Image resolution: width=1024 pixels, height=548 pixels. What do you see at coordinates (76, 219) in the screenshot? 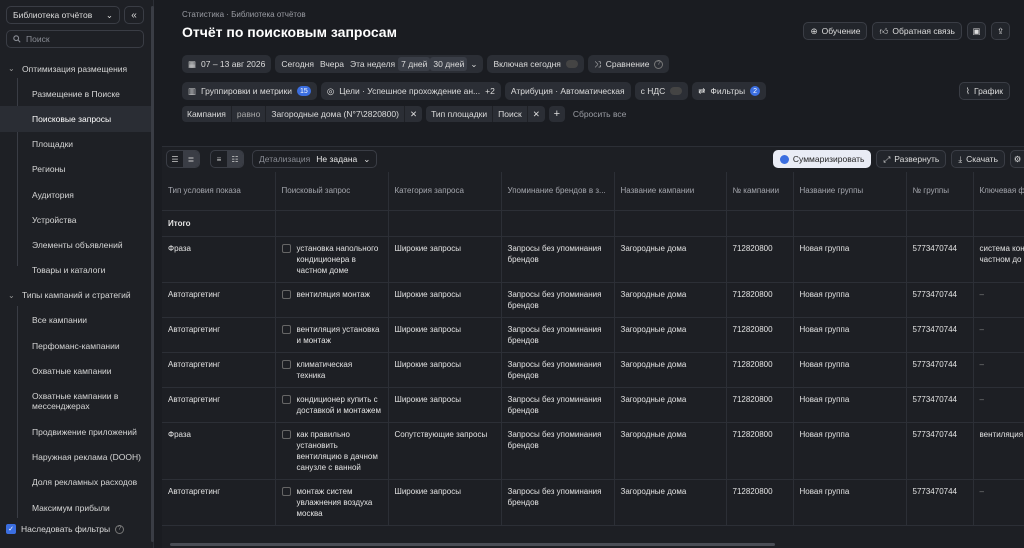
I see `sidebar-item: Устройства` at bounding box center [76, 219].